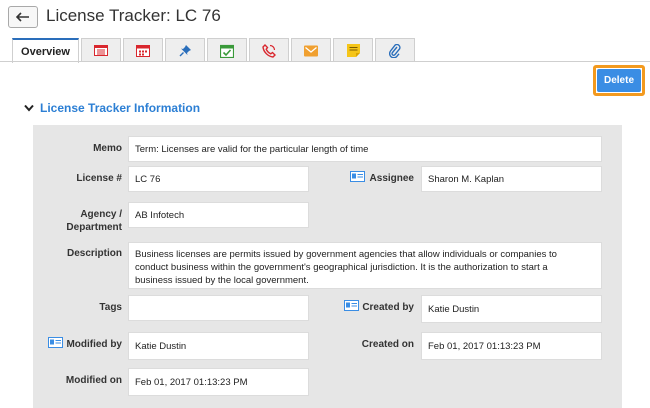 This screenshot has width=650, height=408. Describe the element at coordinates (218, 346) in the screenshot. I see `modified-by-value: Katie Dustin` at that location.